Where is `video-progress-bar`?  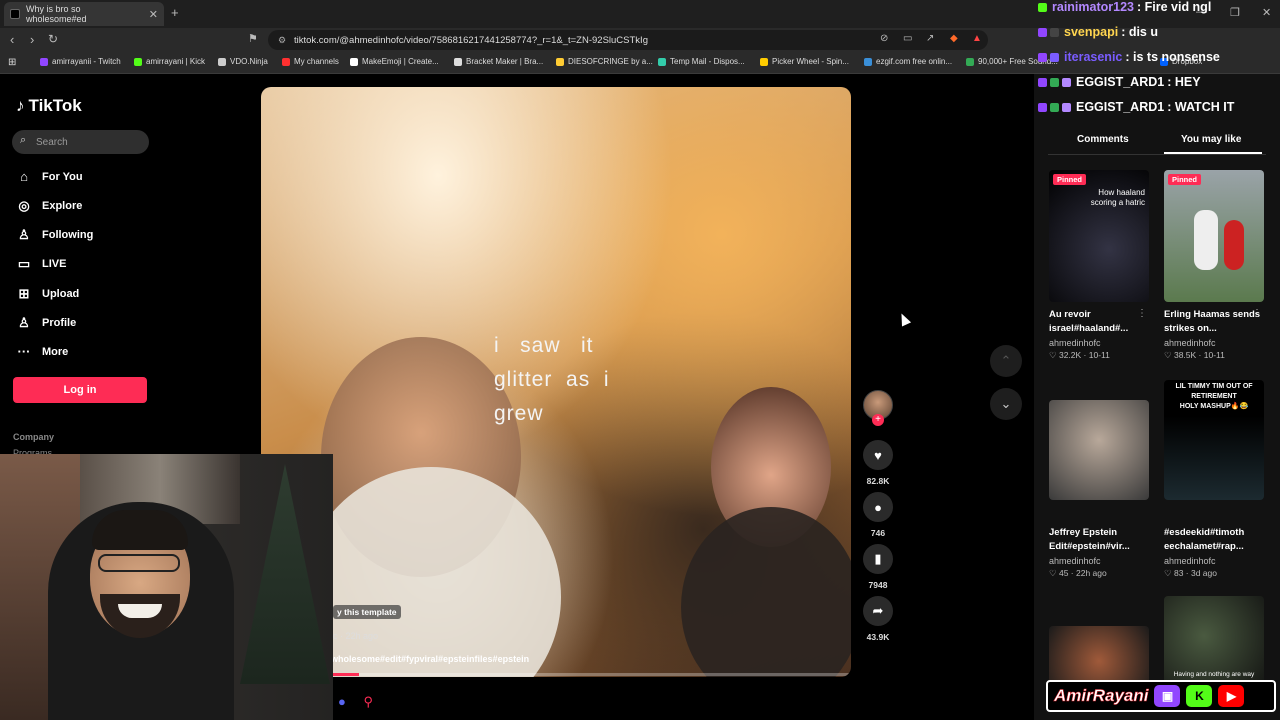
video-progress-bar is located at coordinates (592, 674).